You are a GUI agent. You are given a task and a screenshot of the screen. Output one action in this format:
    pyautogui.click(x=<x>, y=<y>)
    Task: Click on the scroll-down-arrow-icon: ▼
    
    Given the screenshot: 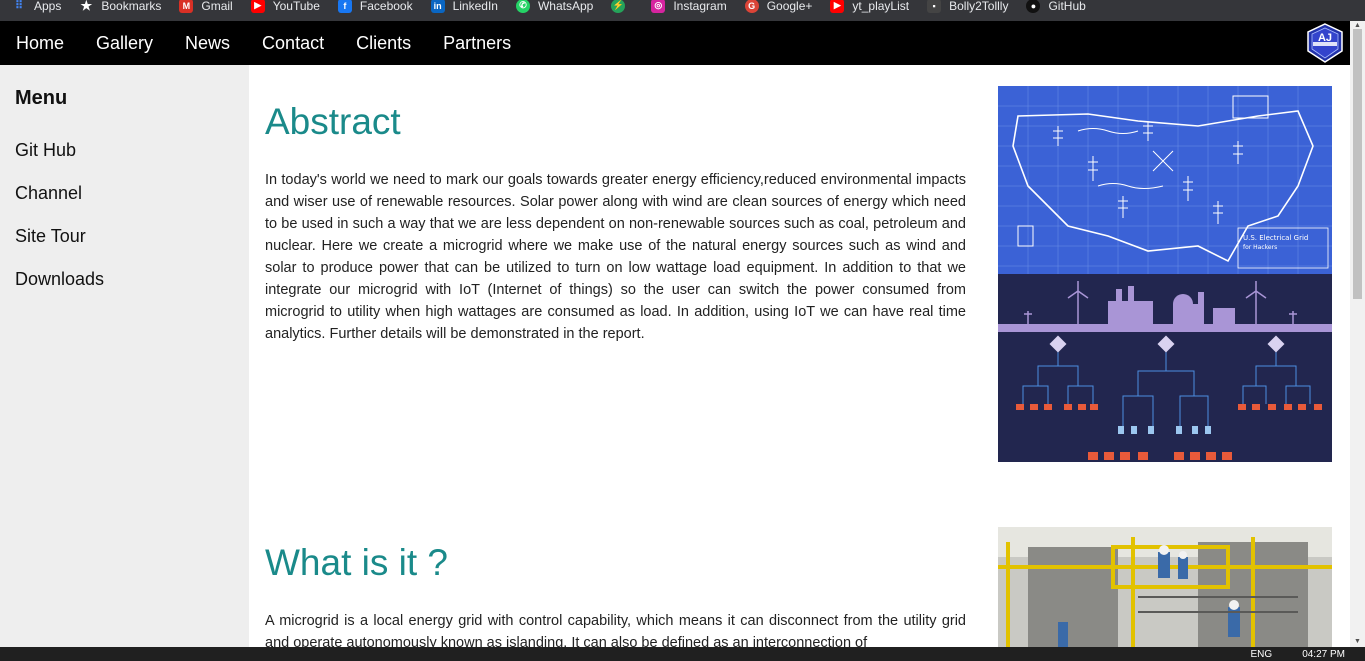 What is the action you would take?
    pyautogui.click(x=1357, y=642)
    